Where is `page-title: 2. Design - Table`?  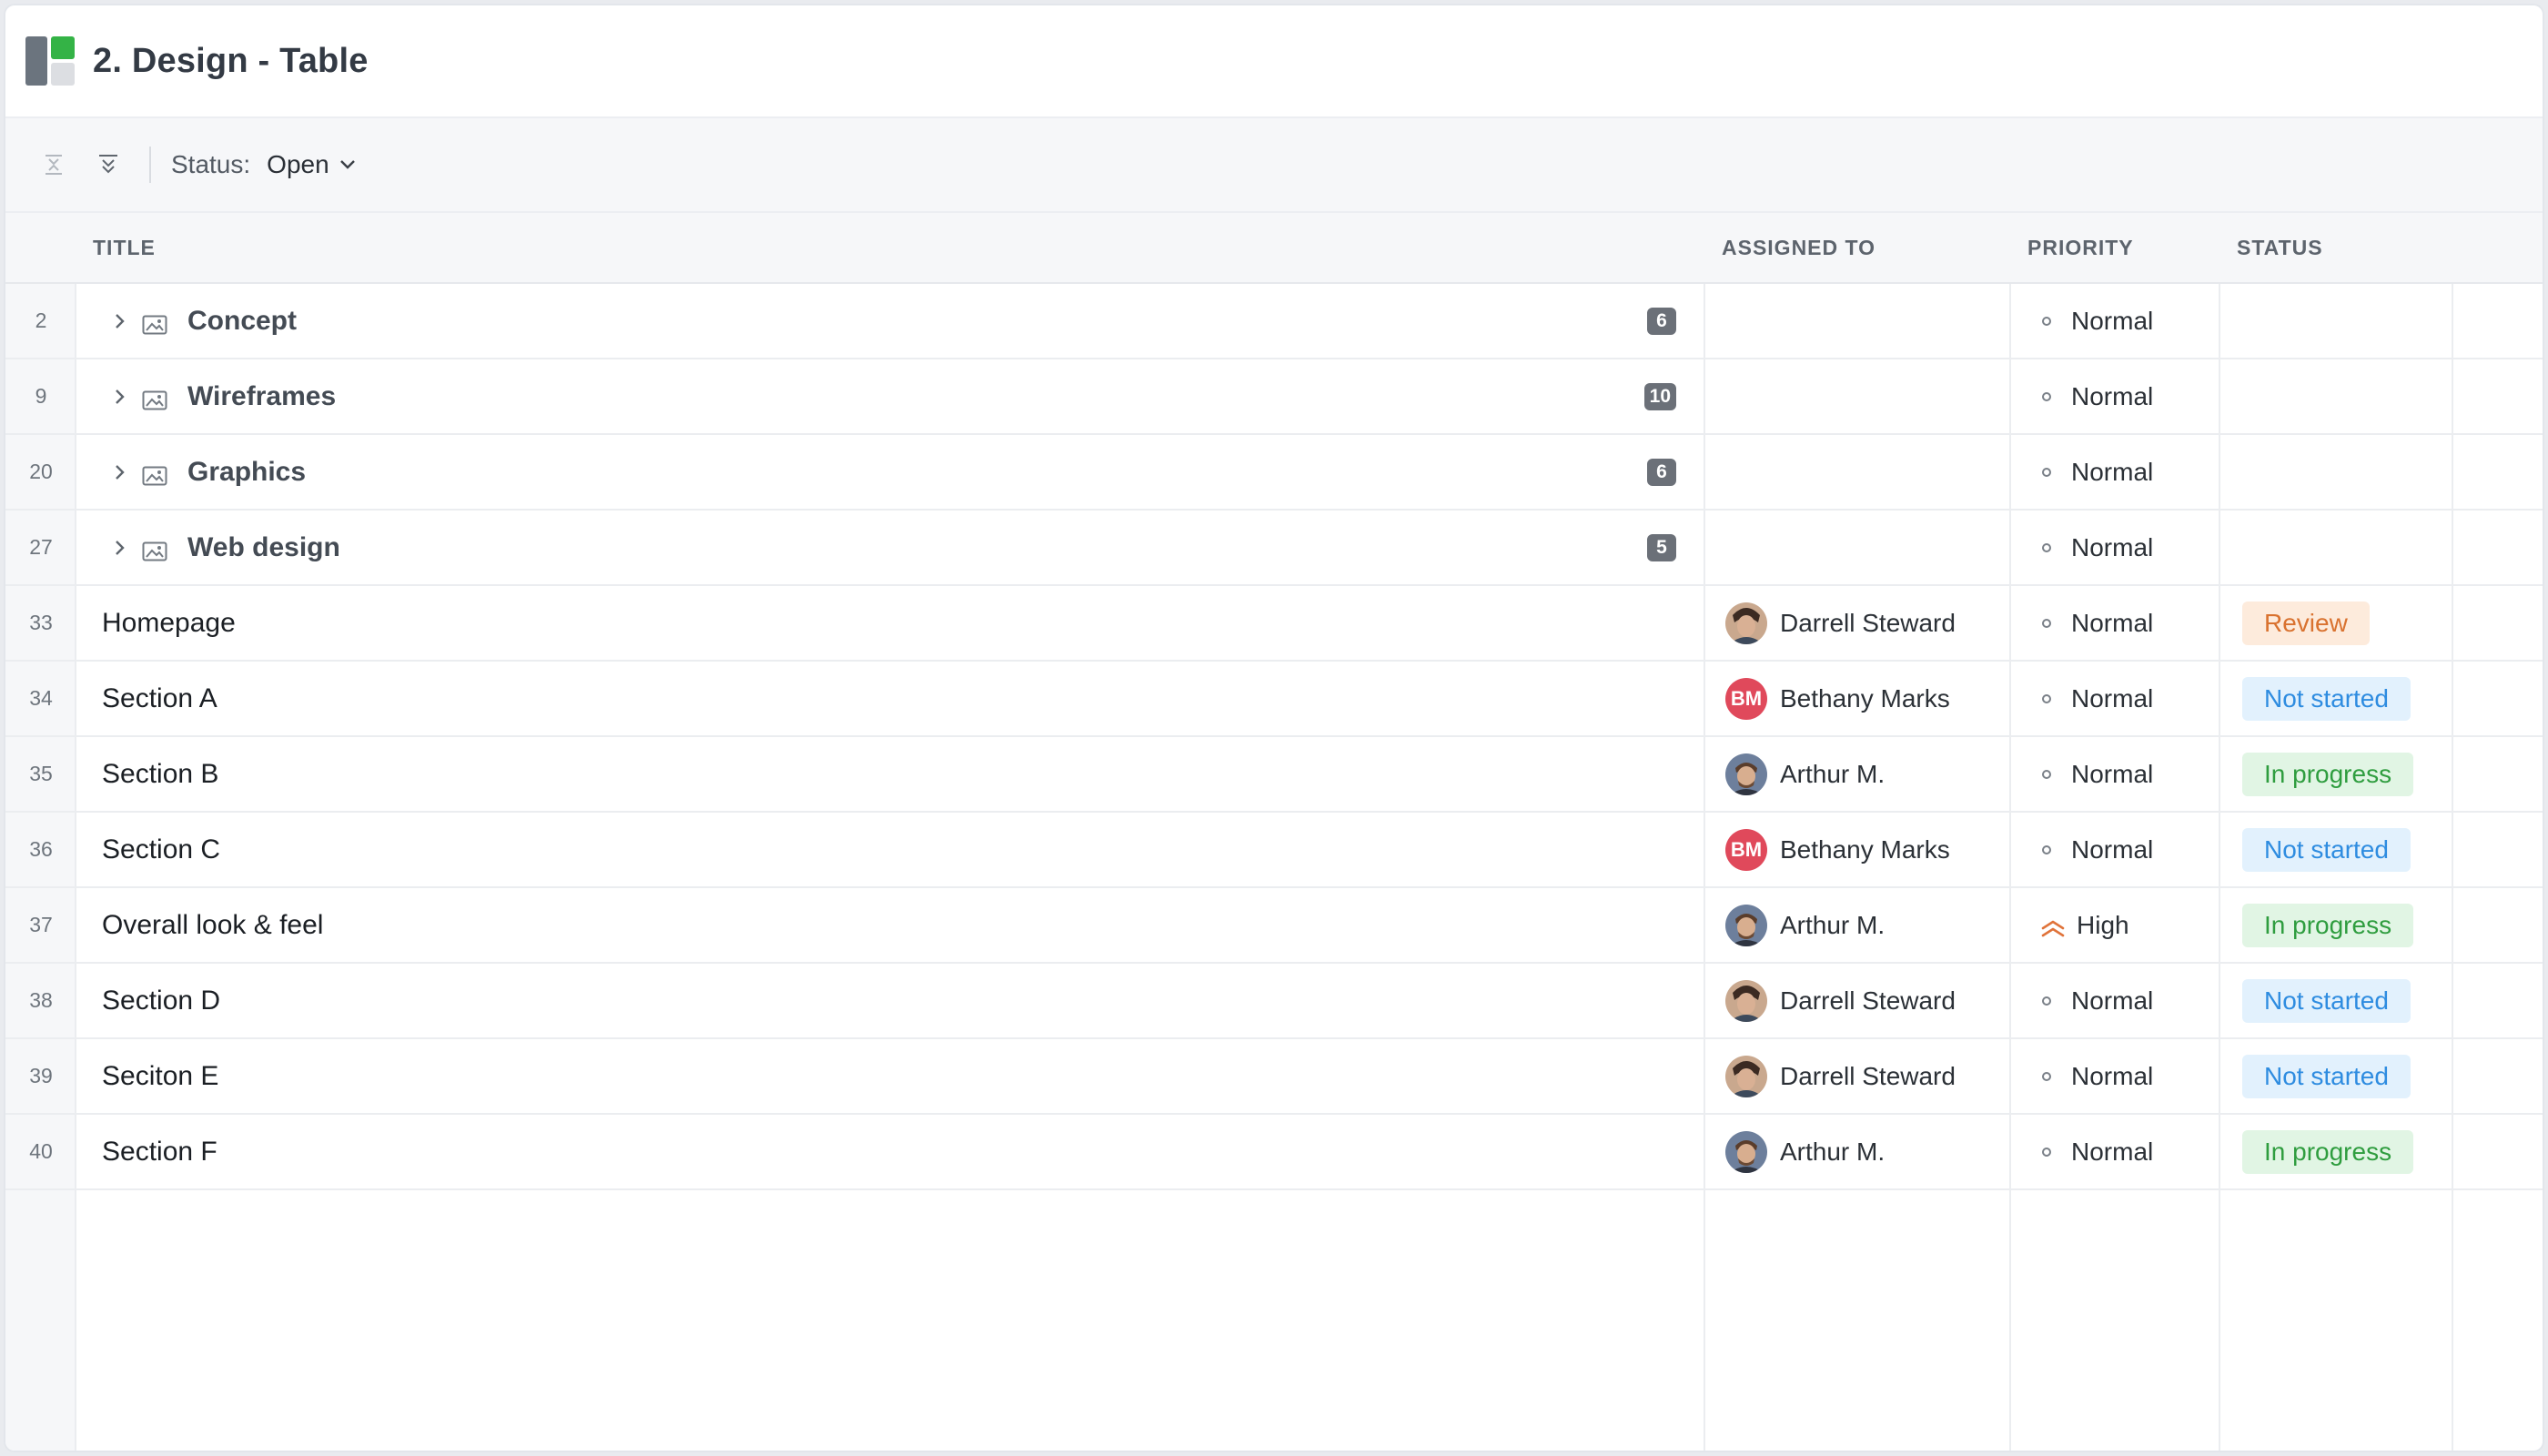
page-title: 2. Design - Table is located at coordinates (231, 61).